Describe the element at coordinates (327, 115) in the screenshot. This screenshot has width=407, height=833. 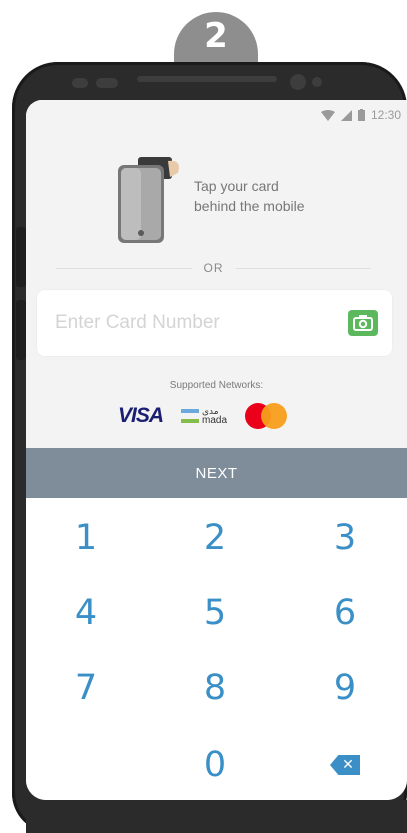
I see `wifi-icon` at that location.